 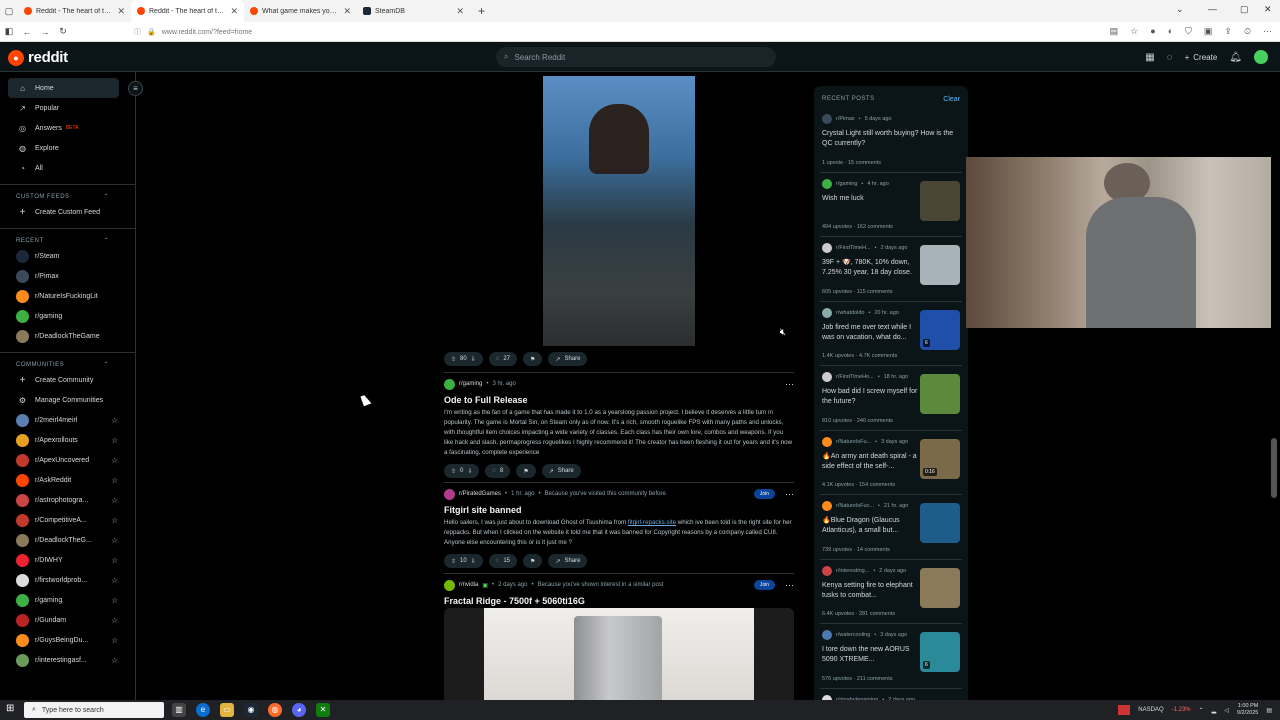 What do you see at coordinates (480, 494) in the screenshot?
I see `subreddit-name: r/PiratedGames` at bounding box center [480, 494].